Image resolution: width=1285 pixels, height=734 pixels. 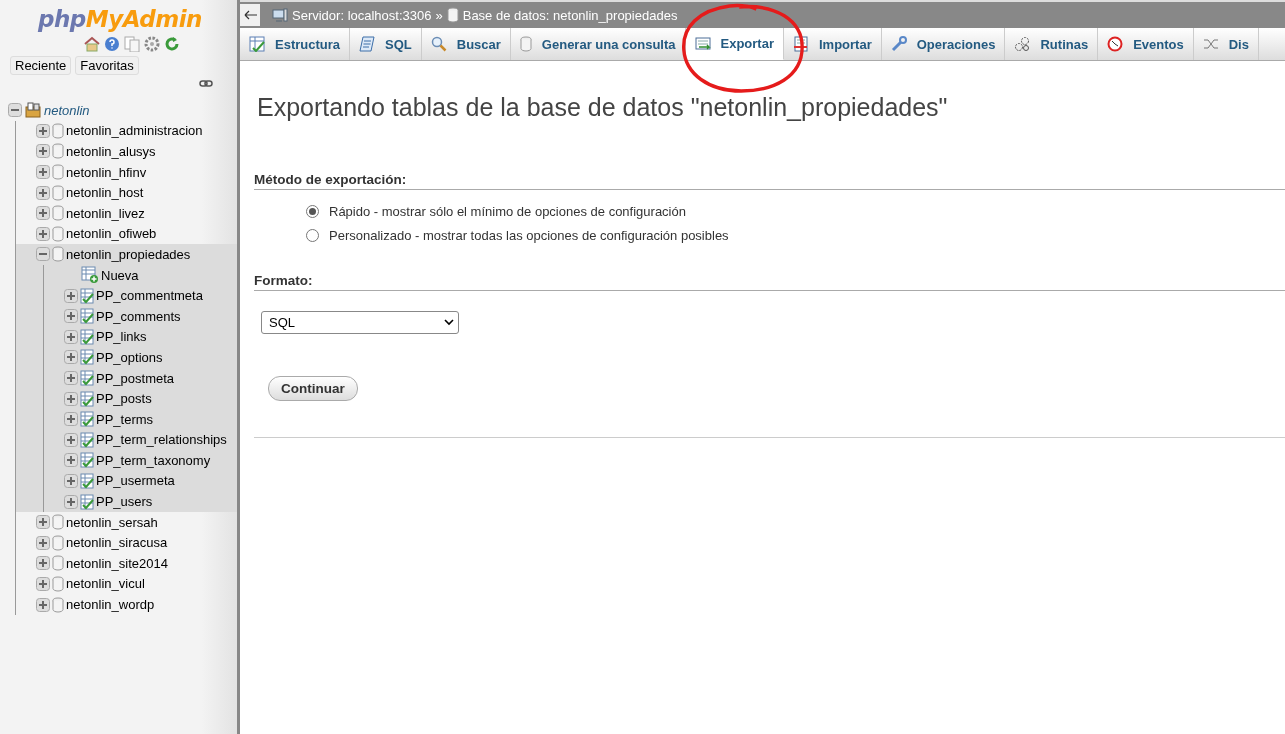 I want to click on tab: Exportar, so click(x=734, y=44).